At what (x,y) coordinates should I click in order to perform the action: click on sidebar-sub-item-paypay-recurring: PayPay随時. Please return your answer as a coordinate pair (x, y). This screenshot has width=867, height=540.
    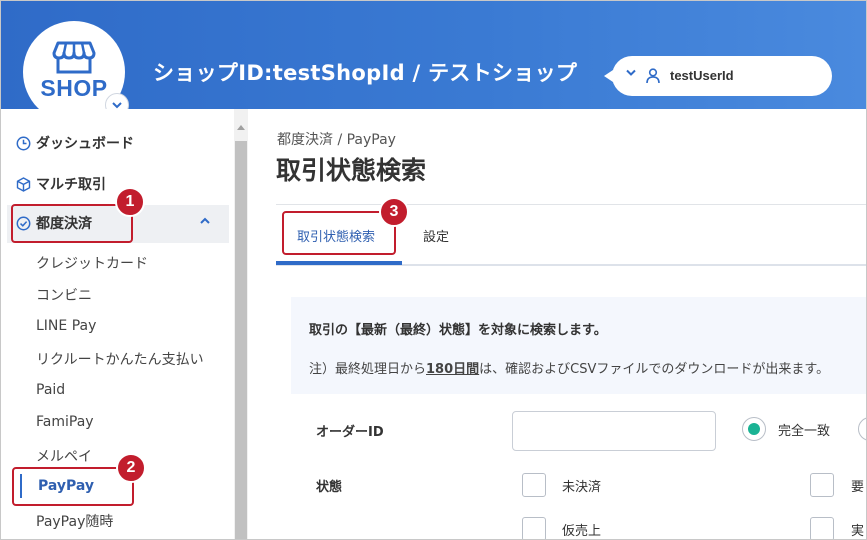
    Looking at the image, I should click on (74, 521).